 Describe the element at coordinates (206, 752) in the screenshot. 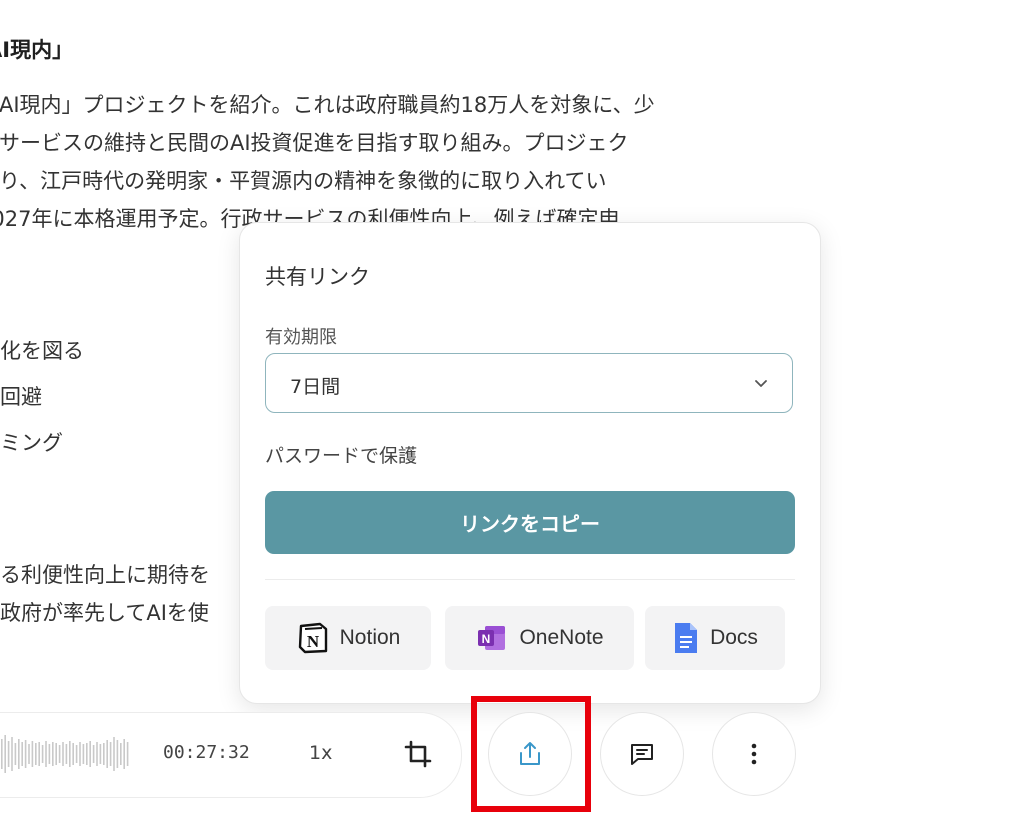

I see `playback-time: 00:27:32` at that location.